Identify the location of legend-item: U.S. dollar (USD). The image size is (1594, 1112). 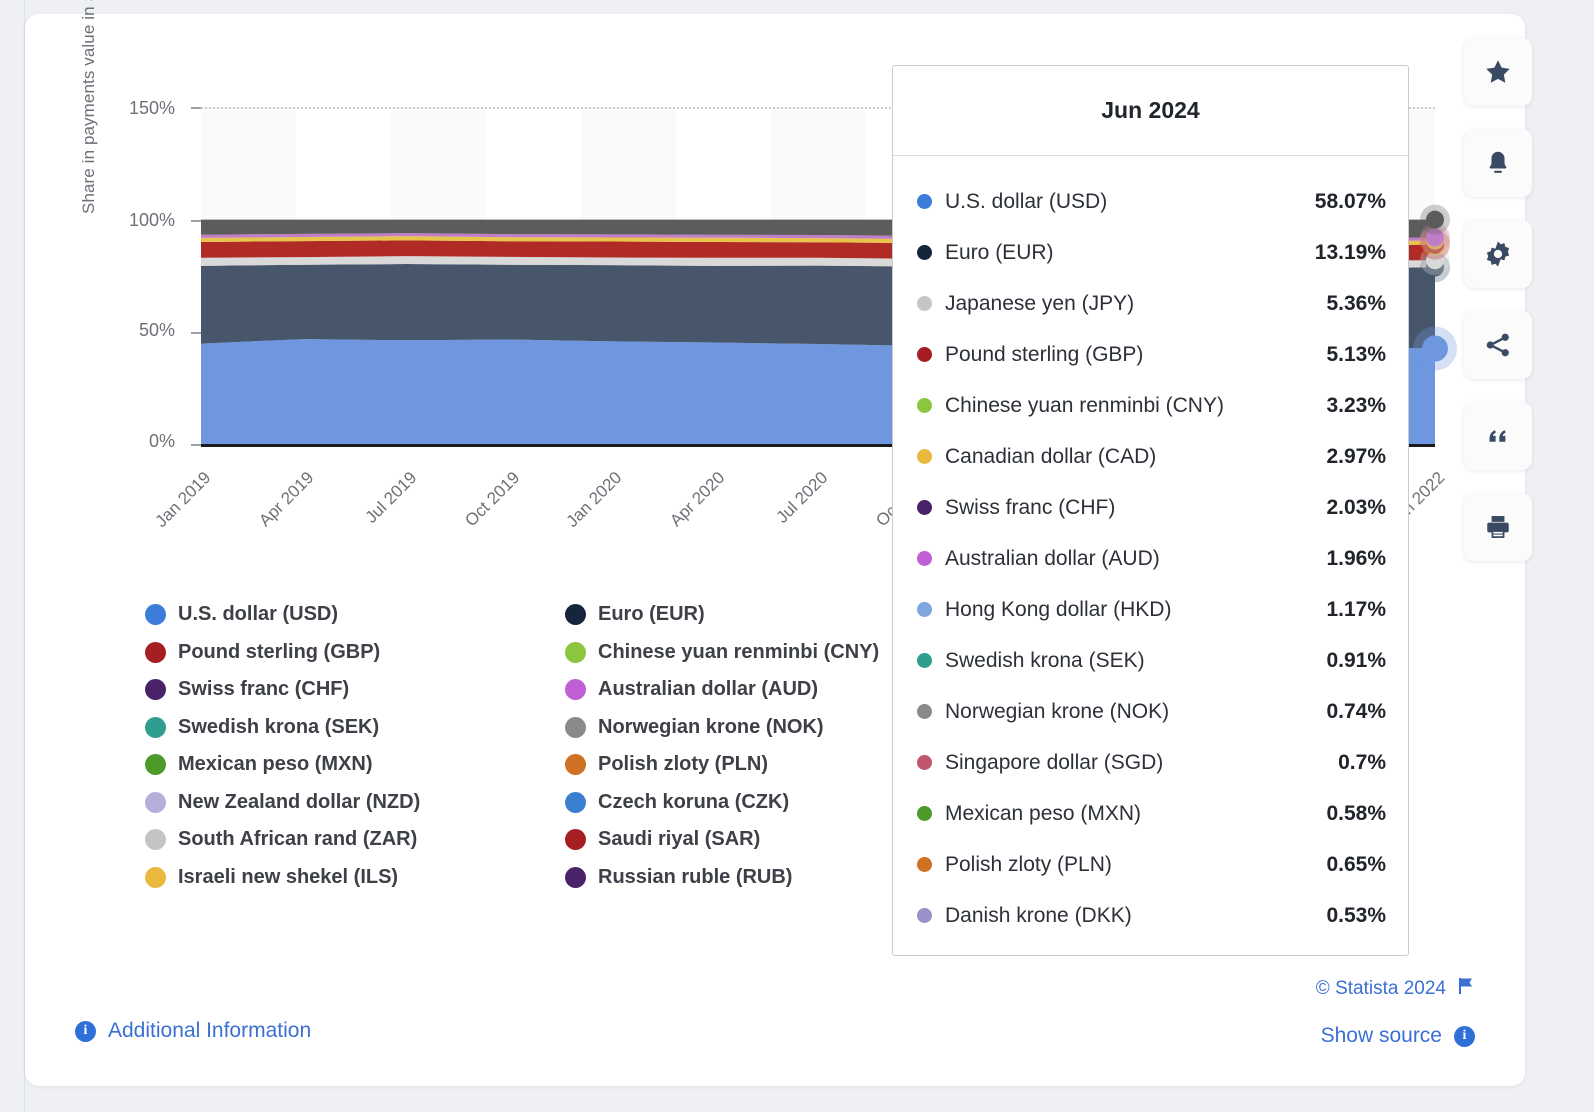
(355, 615).